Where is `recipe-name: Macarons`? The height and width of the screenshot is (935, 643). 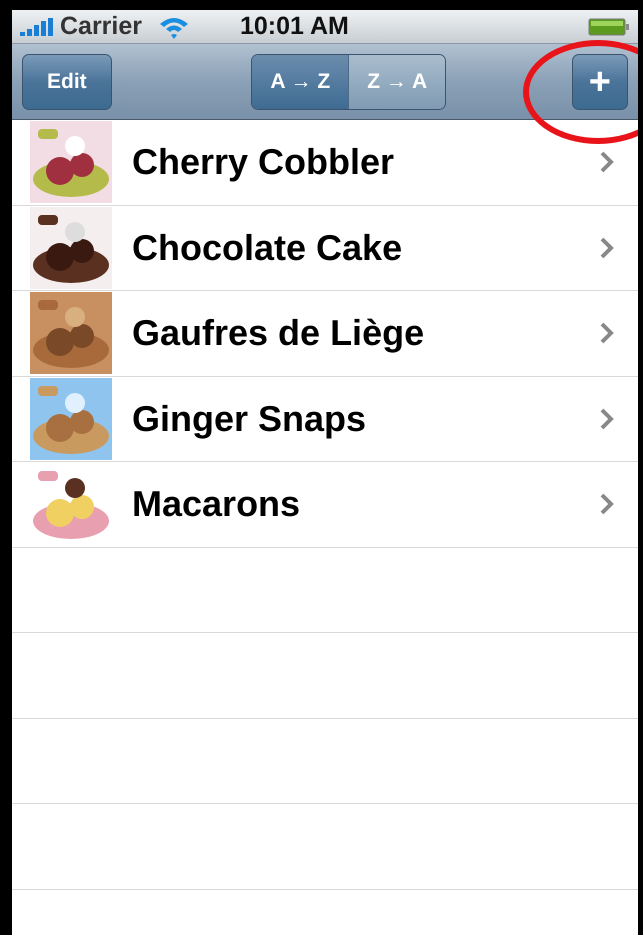
recipe-name: Macarons is located at coordinates (216, 504).